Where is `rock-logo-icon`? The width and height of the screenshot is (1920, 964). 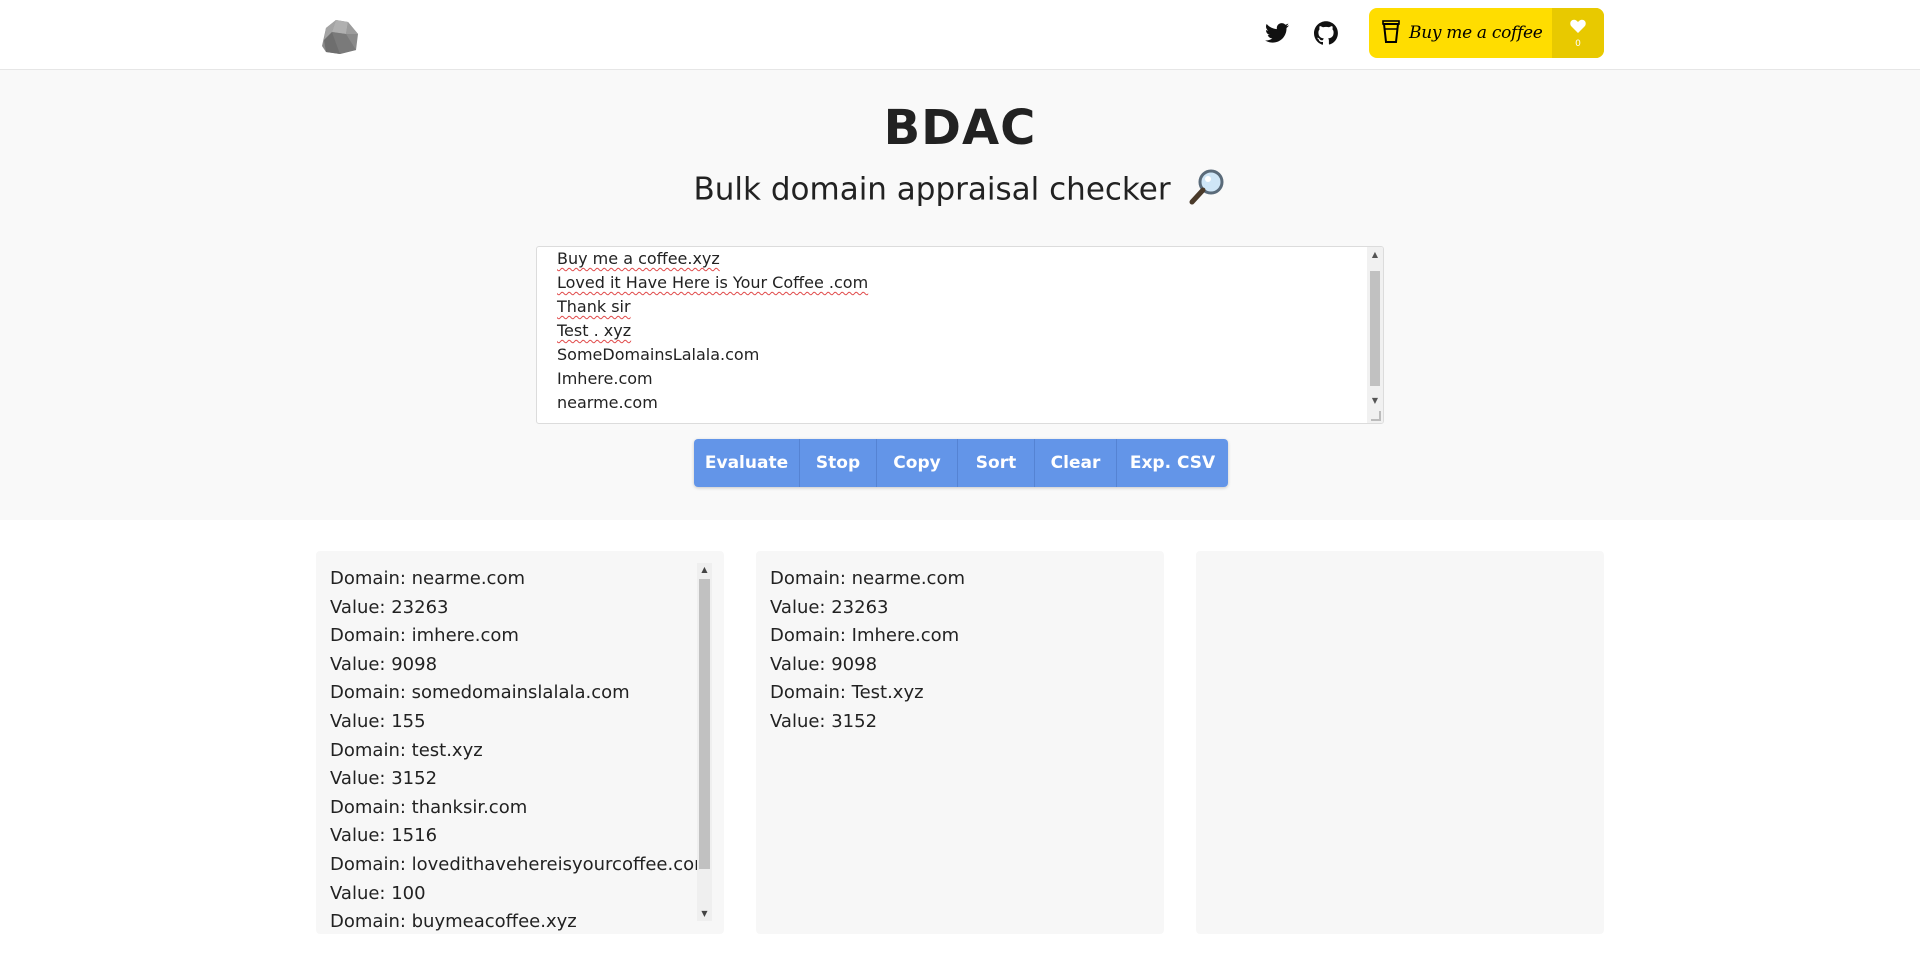
rock-logo-icon is located at coordinates (340, 34).